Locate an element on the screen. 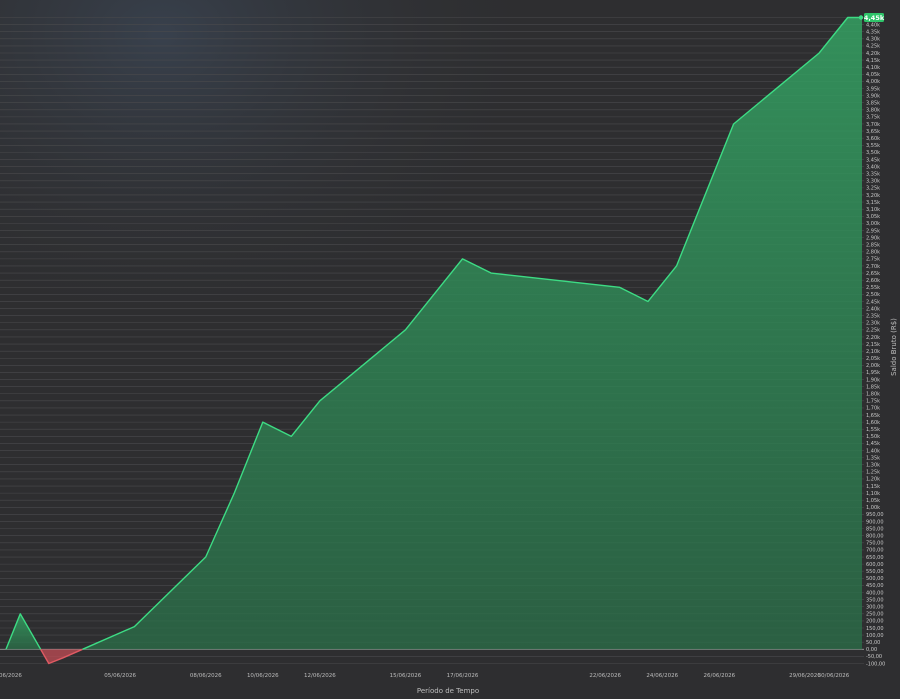 This screenshot has height=699, width=900. y-tick-label: 1,70k is located at coordinates (873, 409).